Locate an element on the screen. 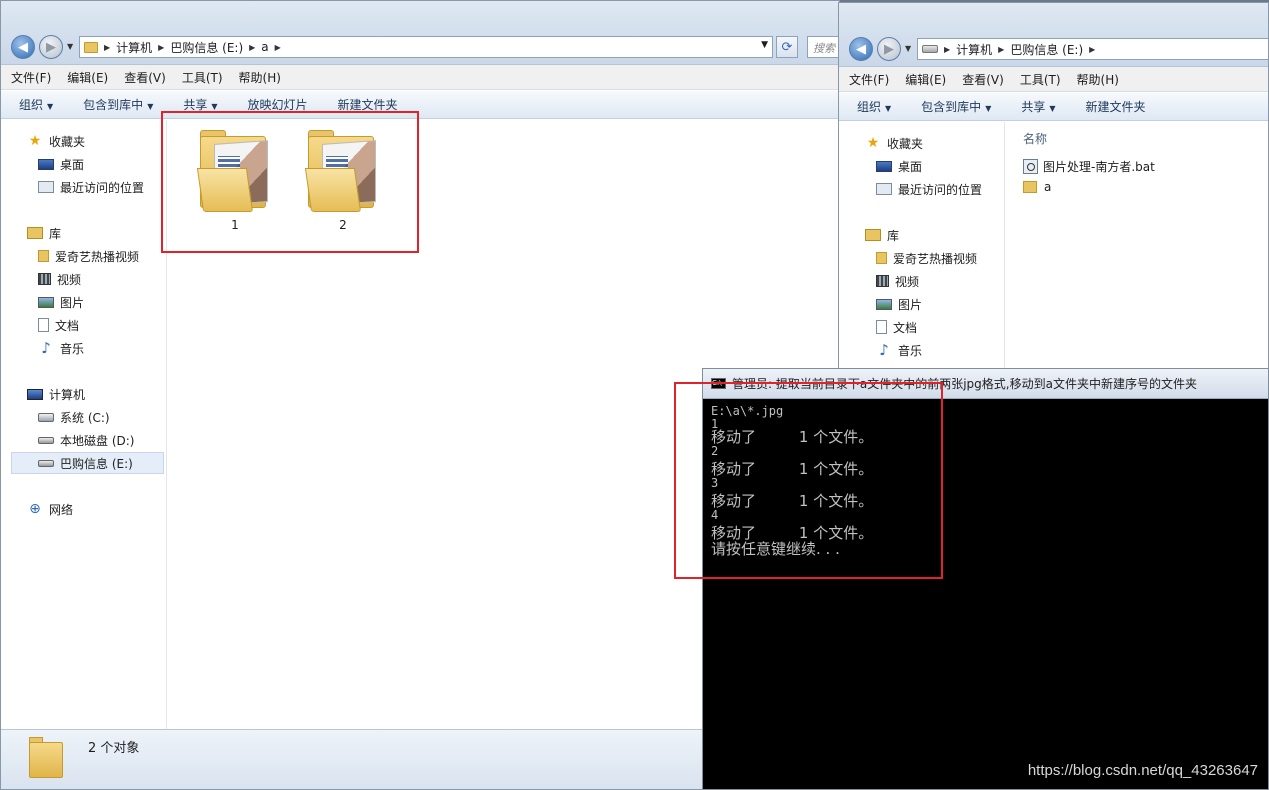 This screenshot has width=1269, height=790. search-input: 搜索 is located at coordinates (823, 47).